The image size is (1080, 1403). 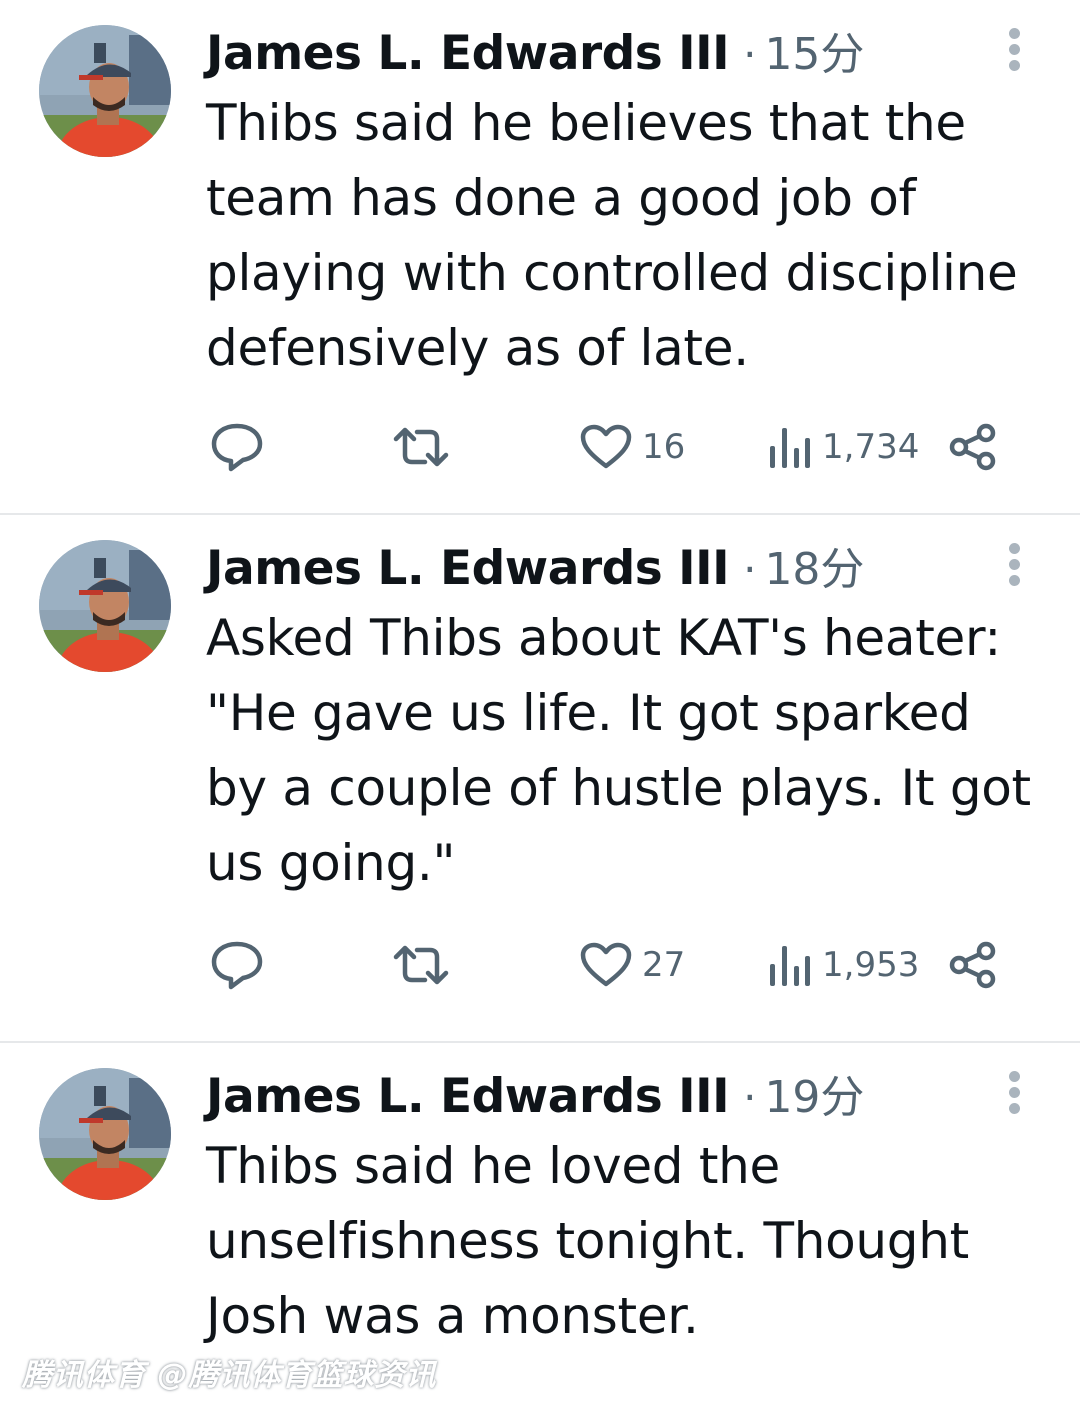 What do you see at coordinates (871, 447) in the screenshot?
I see `views-count: 1,734` at bounding box center [871, 447].